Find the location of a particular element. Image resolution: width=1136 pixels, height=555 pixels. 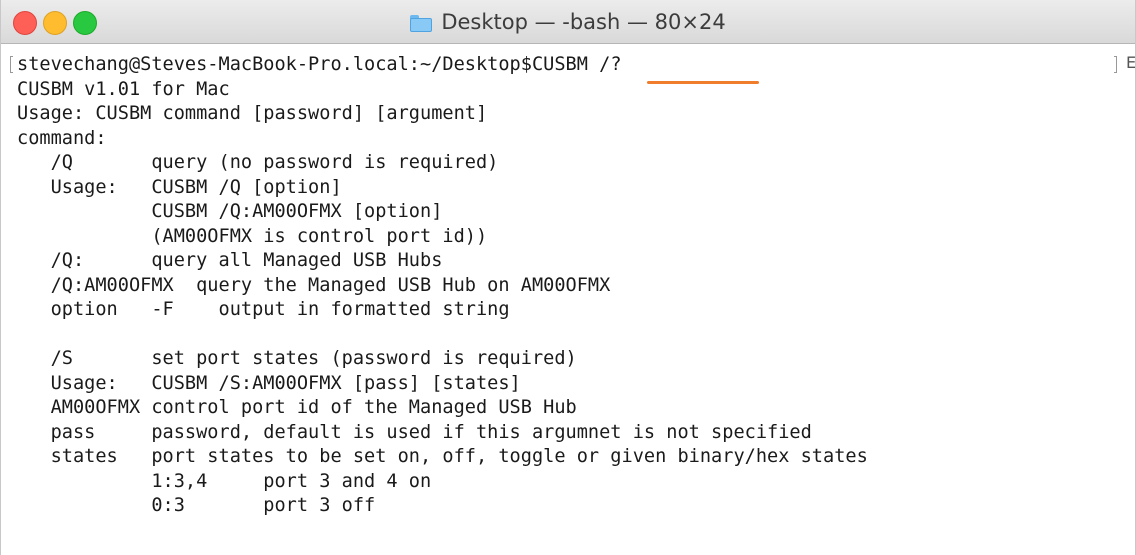

output-line: /Q query (no password is required) is located at coordinates (258, 162).